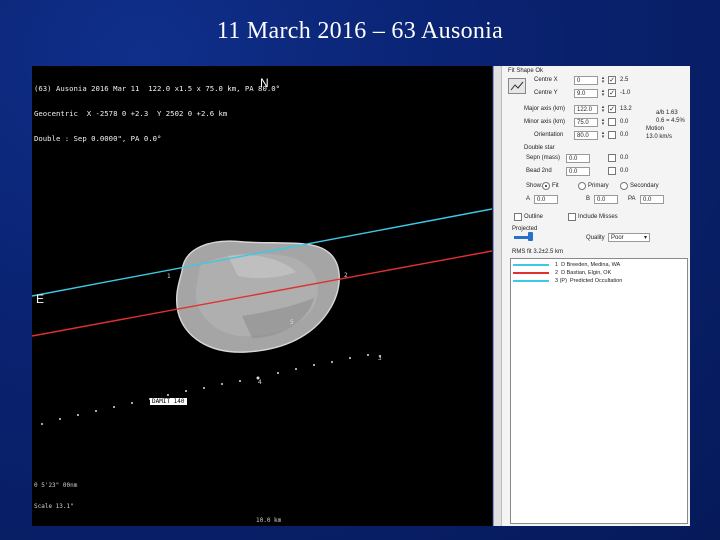 The image size is (720, 540). Describe the element at coordinates (269, 520) in the screenshot. I see `scale-bar-label: 10.0 km` at that location.